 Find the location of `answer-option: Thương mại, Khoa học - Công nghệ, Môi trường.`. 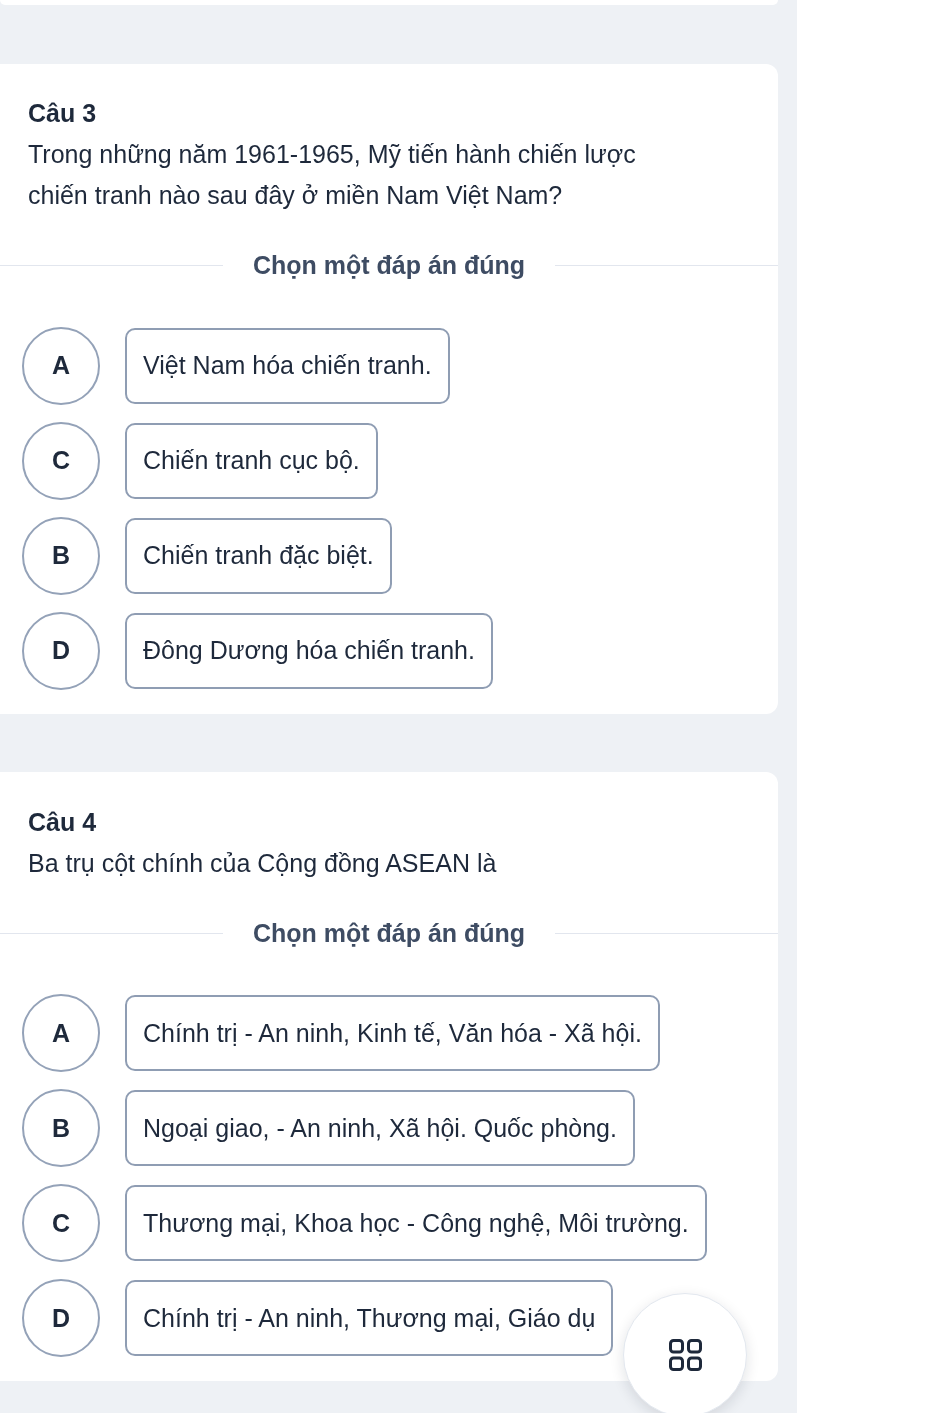

answer-option: Thương mại, Khoa học - Công nghệ, Môi trường. is located at coordinates (416, 1223).